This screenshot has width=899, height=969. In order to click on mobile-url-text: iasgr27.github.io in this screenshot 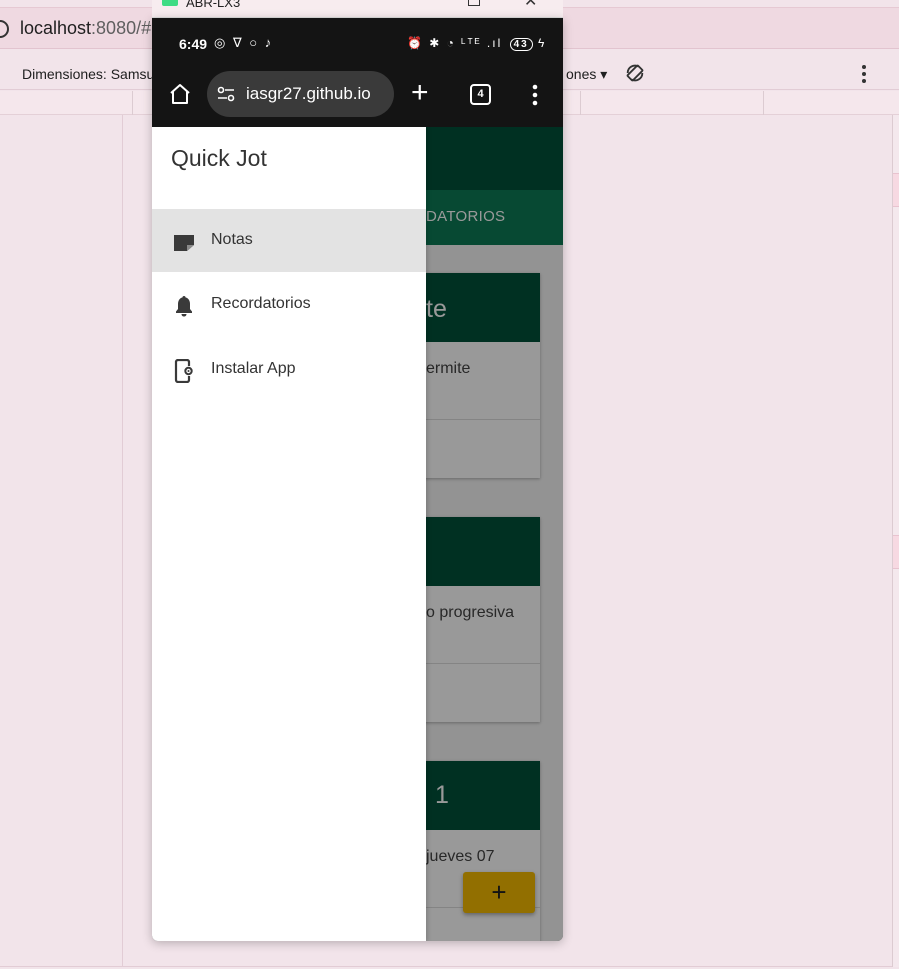, I will do `click(308, 93)`.